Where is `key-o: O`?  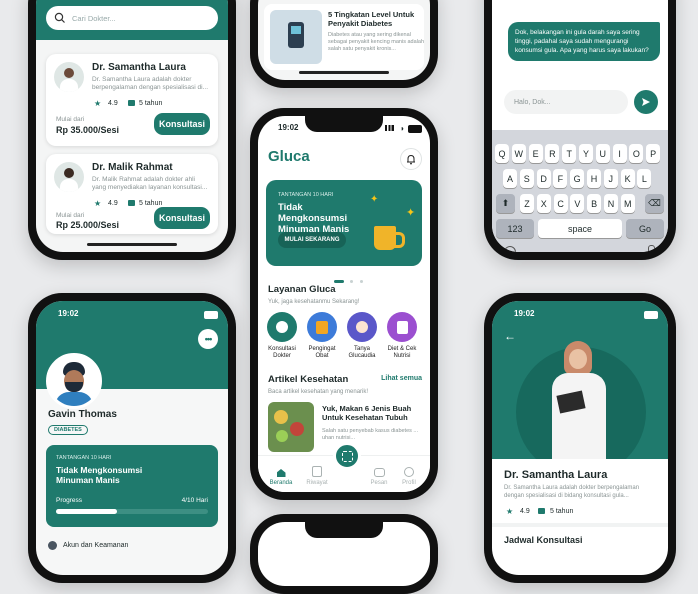
key-o: O is located at coordinates (636, 153).